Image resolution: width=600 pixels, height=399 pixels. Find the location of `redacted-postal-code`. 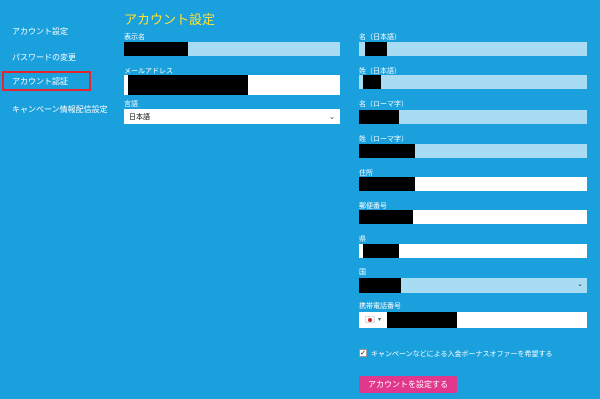

redacted-postal-code is located at coordinates (386, 217).